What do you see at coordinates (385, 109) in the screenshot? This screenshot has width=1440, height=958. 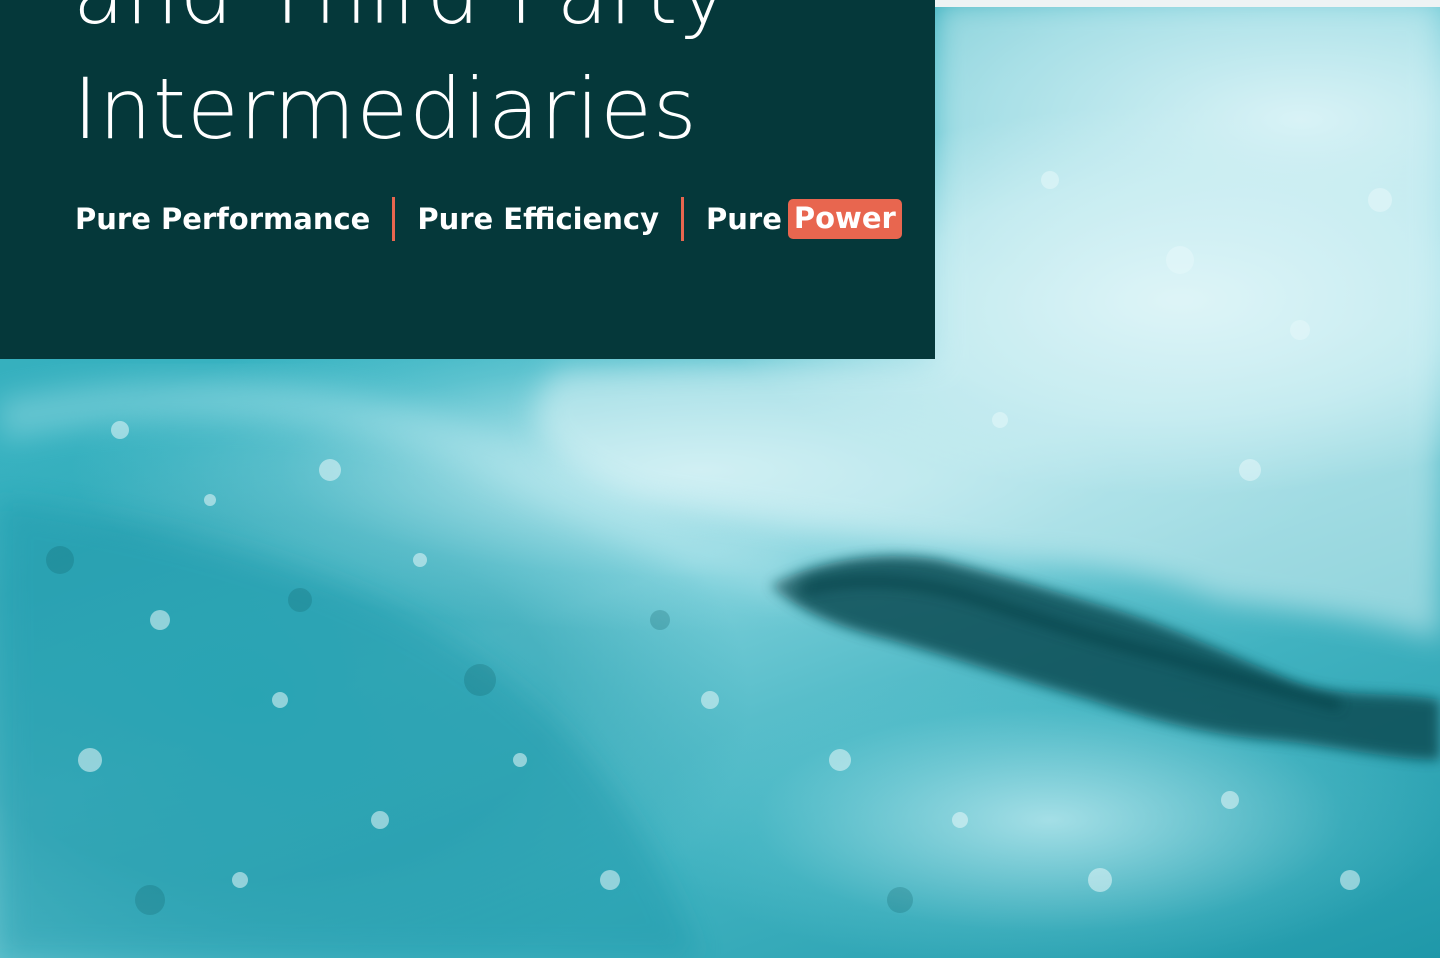 I see `title-line-2: Intermediaries` at bounding box center [385, 109].